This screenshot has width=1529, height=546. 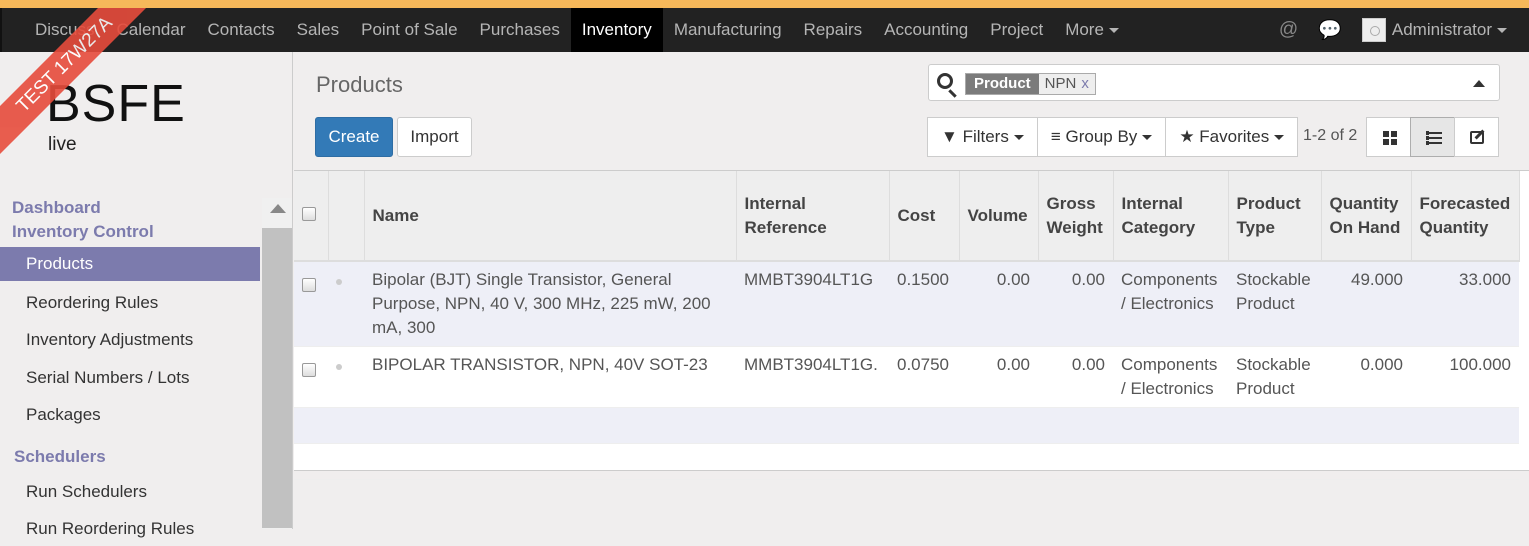 What do you see at coordinates (1388, 137) in the screenshot?
I see `kanban-view-button` at bounding box center [1388, 137].